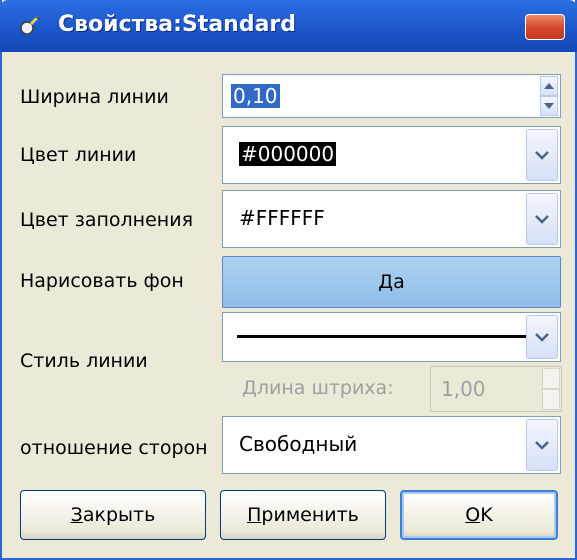 This screenshot has height=560, width=577. Describe the element at coordinates (106, 220) in the screenshot. I see `fill-color-label: Цвет заполнения` at that location.